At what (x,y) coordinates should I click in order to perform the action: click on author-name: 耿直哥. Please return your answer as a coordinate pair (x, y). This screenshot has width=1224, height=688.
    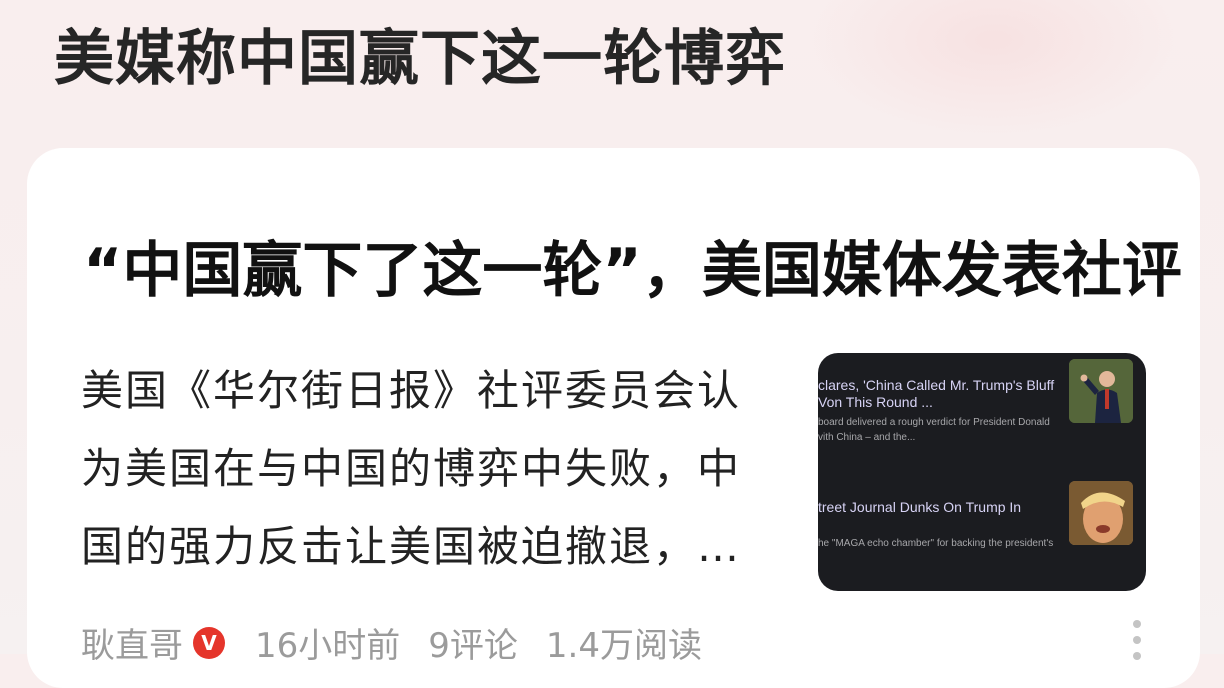
    Looking at the image, I should click on (132, 642).